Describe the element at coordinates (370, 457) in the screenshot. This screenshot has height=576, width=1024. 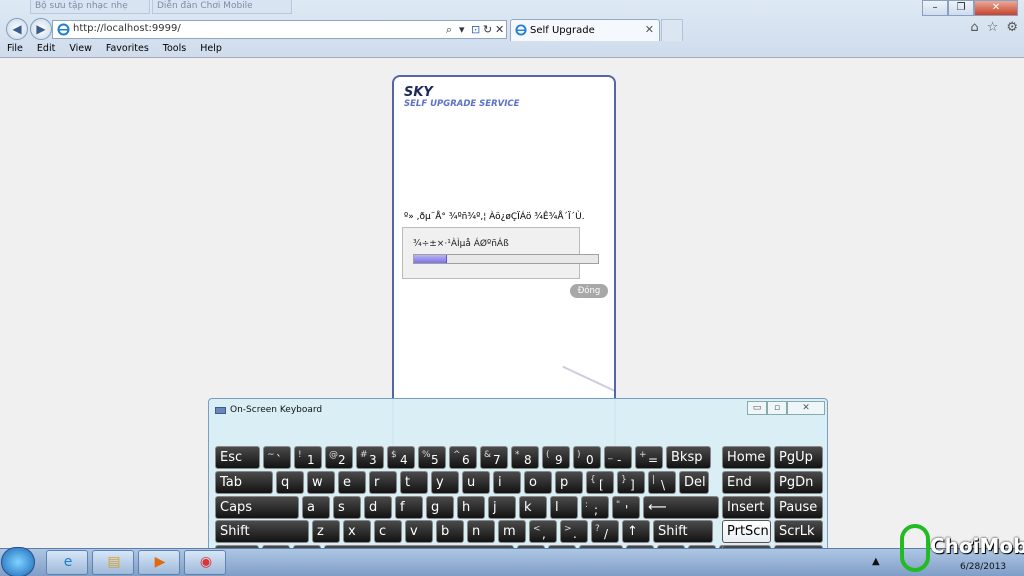
I see `key-3: #3` at that location.